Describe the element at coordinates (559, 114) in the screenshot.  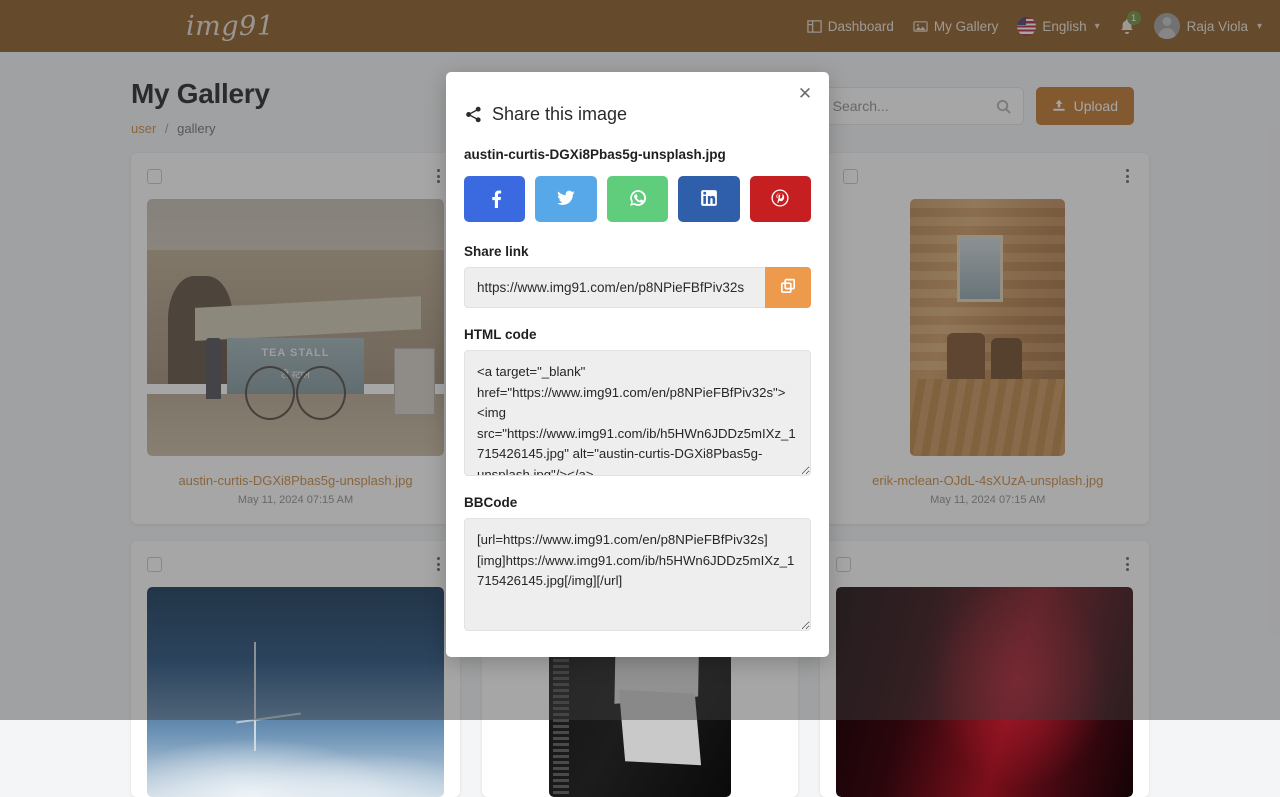
I see `modal-title-label: Share this image` at that location.